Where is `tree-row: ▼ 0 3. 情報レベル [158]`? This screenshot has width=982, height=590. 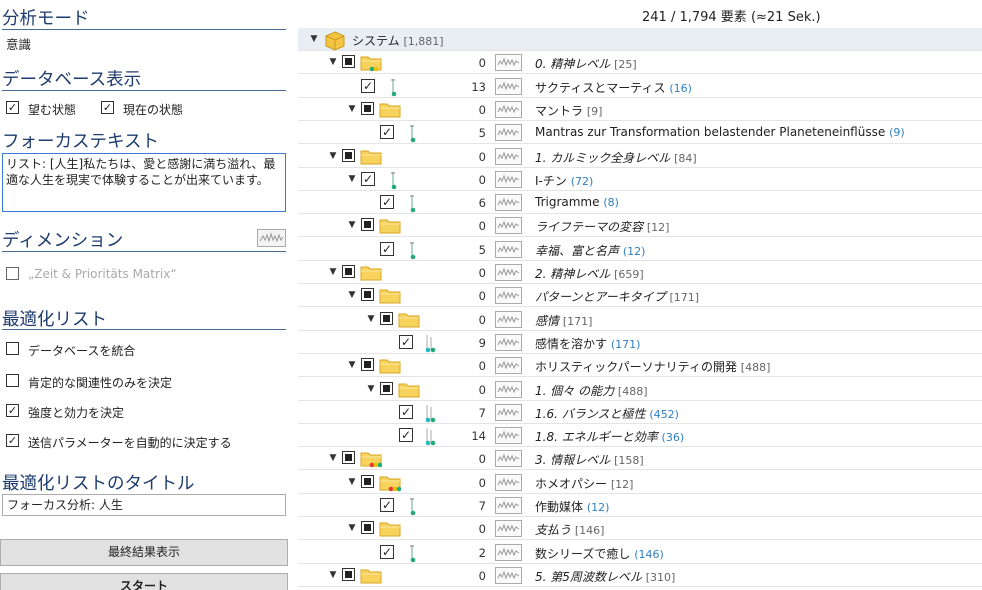
tree-row: ▼ 0 3. 情報レベル [158] is located at coordinates (640, 459).